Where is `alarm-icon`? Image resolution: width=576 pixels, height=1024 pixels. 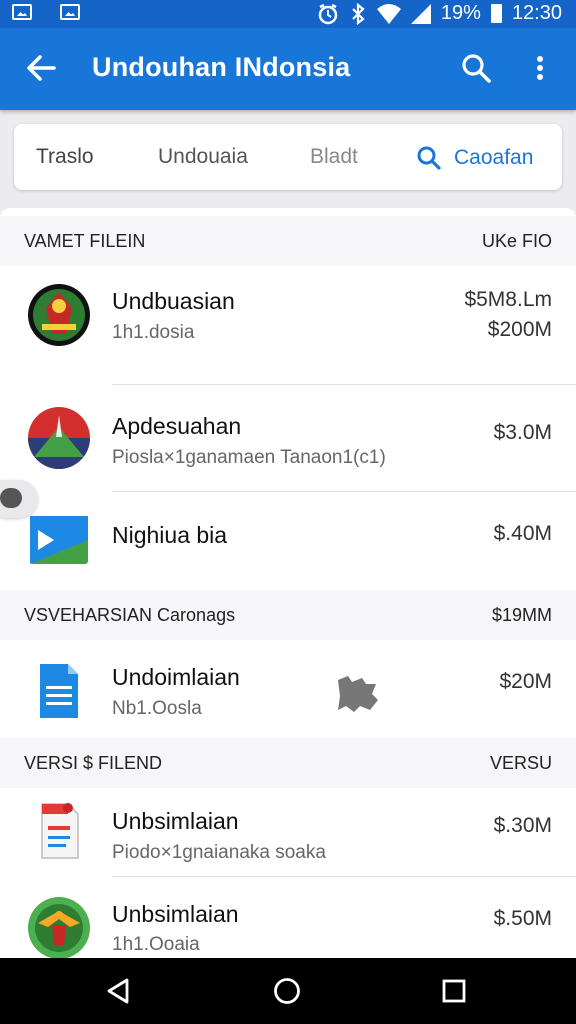 alarm-icon is located at coordinates (328, 13).